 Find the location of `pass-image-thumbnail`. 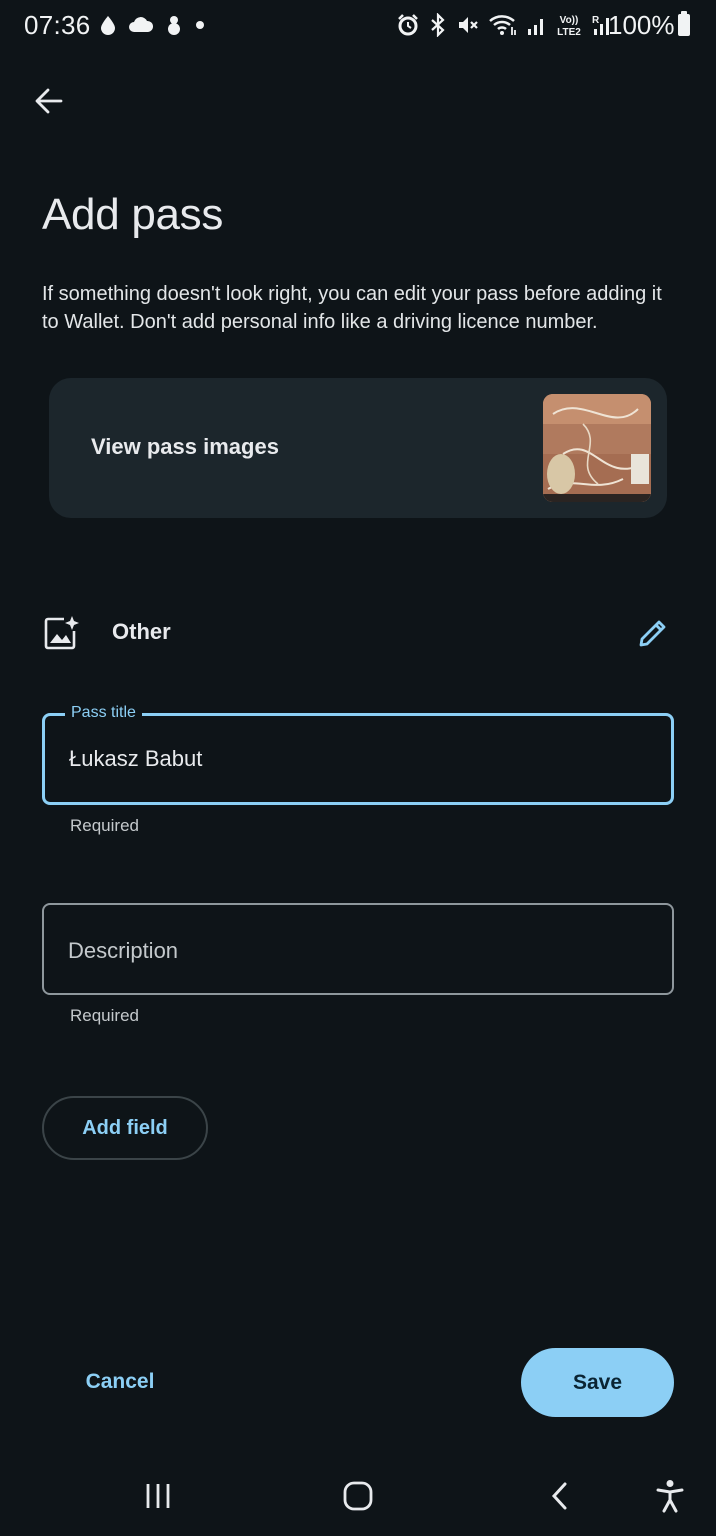

pass-image-thumbnail is located at coordinates (597, 448).